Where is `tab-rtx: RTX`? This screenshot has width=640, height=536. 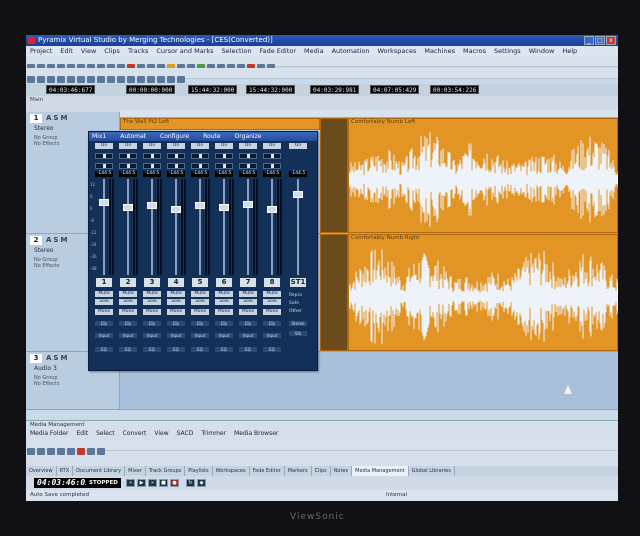 tab-rtx: RTX is located at coordinates (65, 471).